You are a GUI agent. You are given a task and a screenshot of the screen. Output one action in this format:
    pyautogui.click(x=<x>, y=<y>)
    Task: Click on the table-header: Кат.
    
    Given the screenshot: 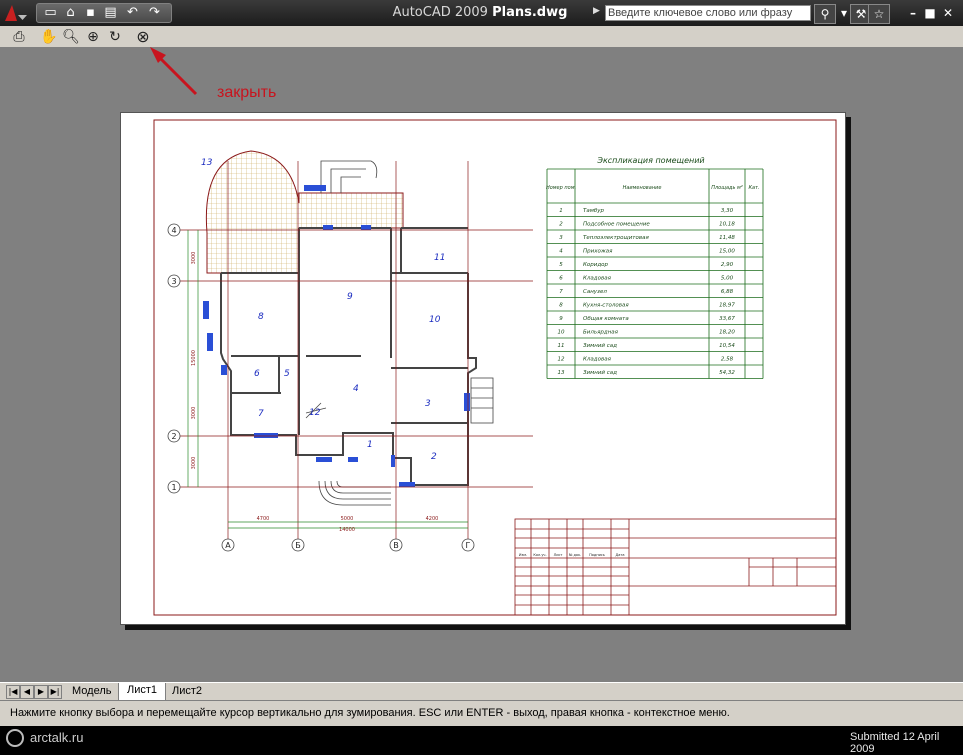 What is the action you would take?
    pyautogui.click(x=753, y=188)
    